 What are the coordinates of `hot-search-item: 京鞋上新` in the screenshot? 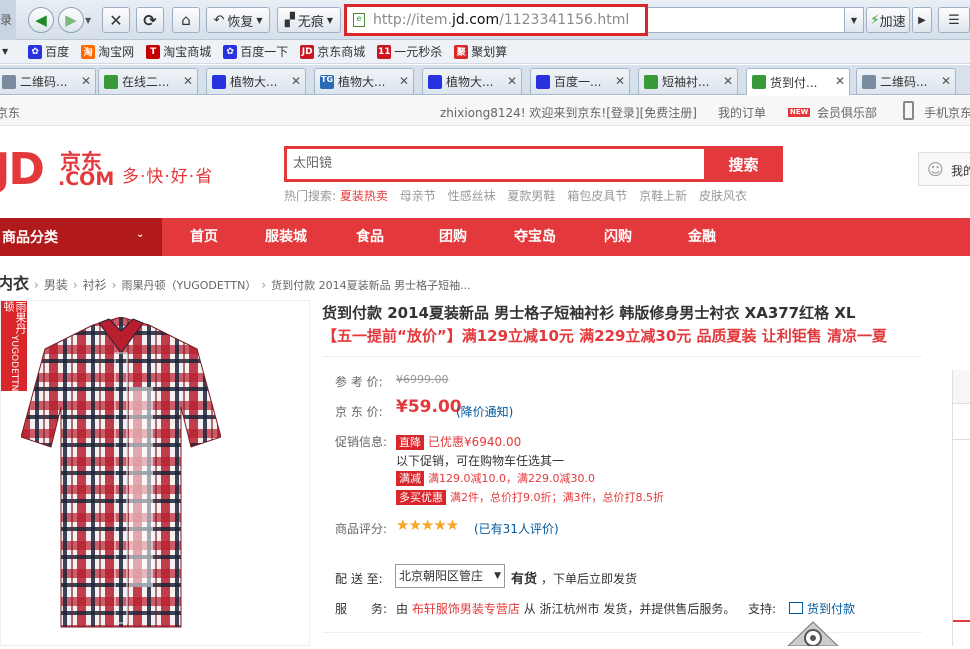 It's located at (663, 196).